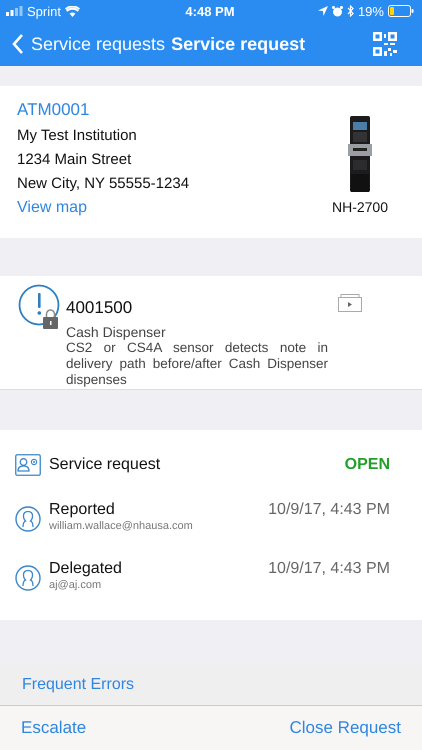 This screenshot has width=422, height=750. Describe the element at coordinates (371, 11) in the screenshot. I see `battery-percent: 19%` at that location.